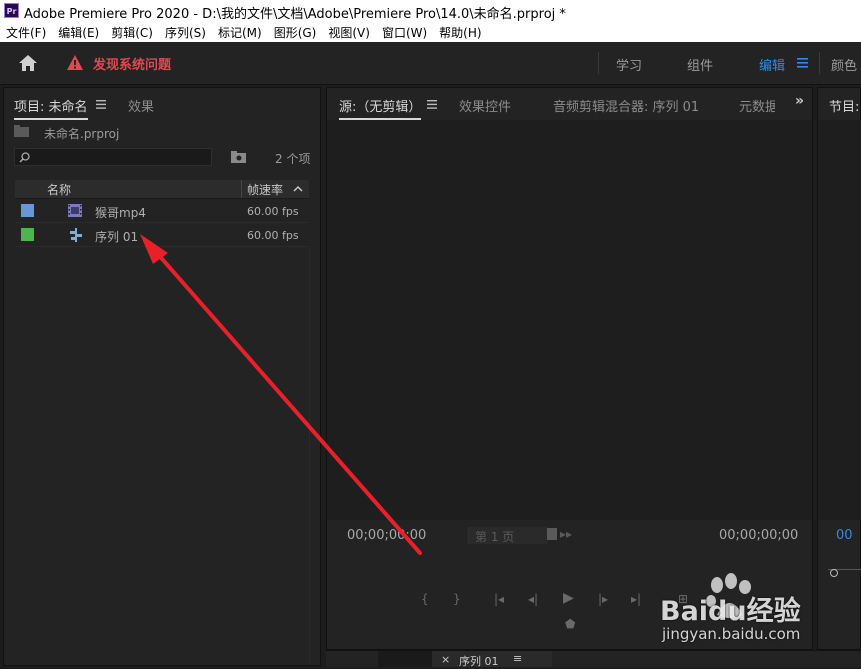 This screenshot has height=669, width=861. Describe the element at coordinates (162, 235) in the screenshot. I see `table-row: 序列 01 60.00 fps` at that location.